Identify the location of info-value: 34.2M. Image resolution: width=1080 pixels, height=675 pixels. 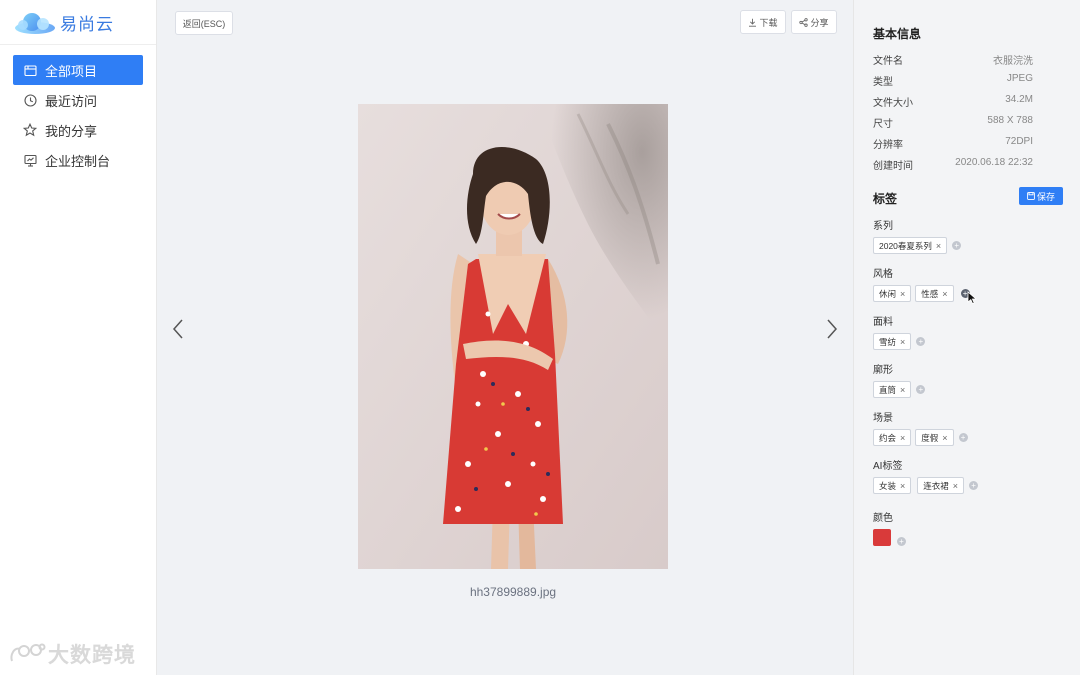
(1019, 99).